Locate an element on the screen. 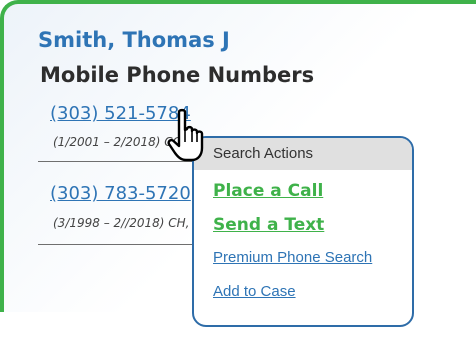 This screenshot has height=338, width=476. pointing-hand-icon is located at coordinates (185, 135).